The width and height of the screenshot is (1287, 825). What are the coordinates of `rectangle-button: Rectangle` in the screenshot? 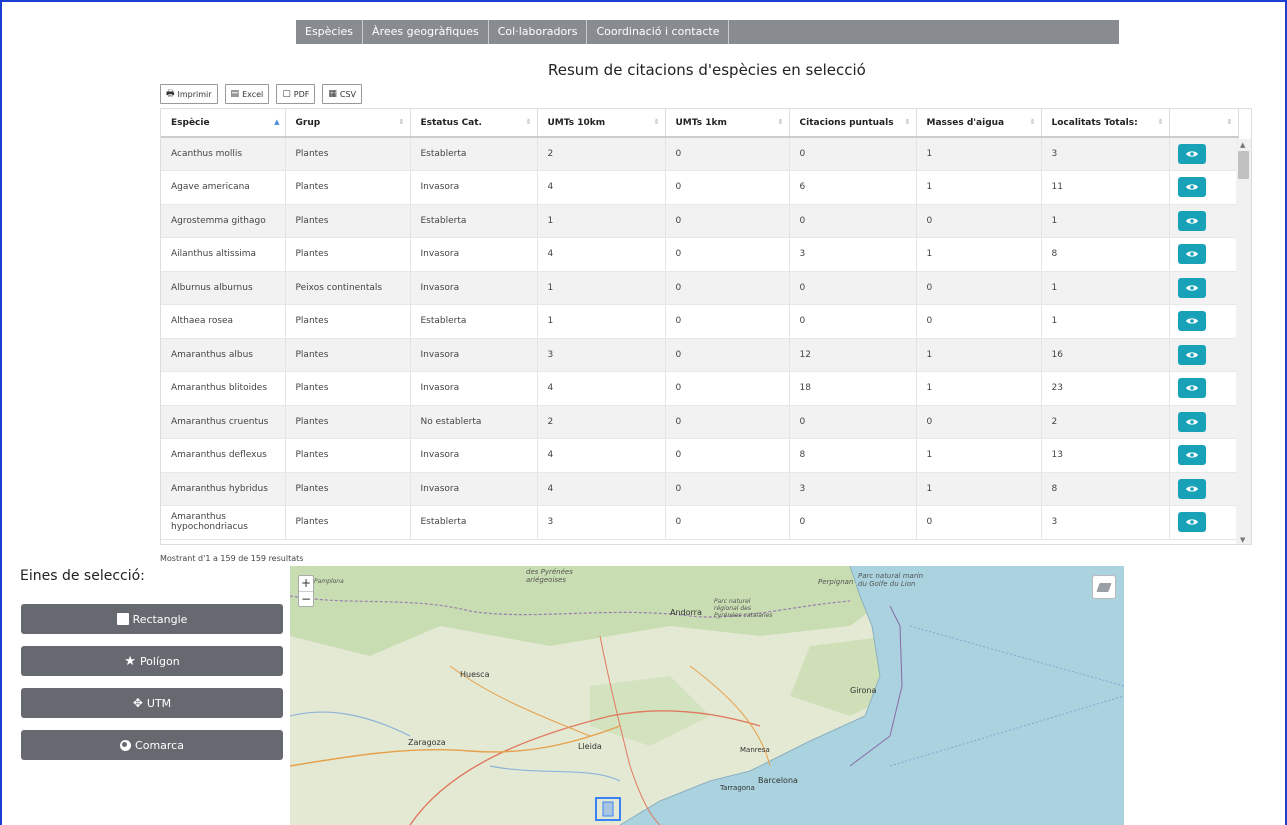 It's located at (152, 619).